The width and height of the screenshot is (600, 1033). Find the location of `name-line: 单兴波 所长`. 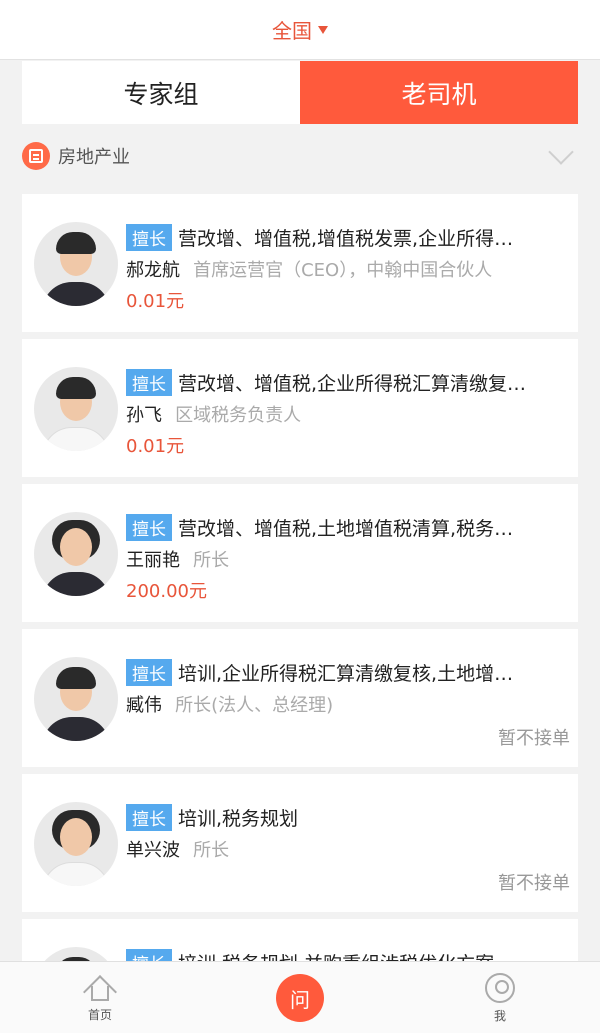

name-line: 单兴波 所长 is located at coordinates (347, 849).